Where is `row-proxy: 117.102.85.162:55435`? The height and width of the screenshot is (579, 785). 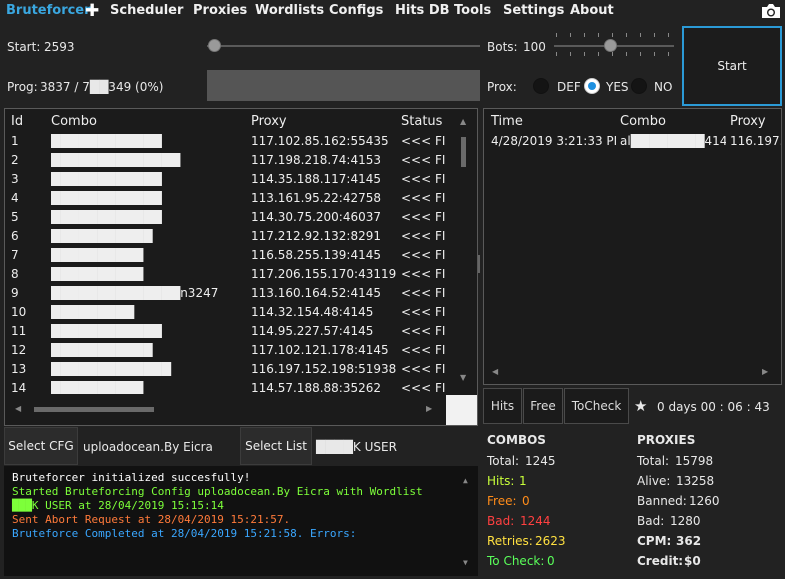
row-proxy: 117.102.85.162:55435 is located at coordinates (320, 141).